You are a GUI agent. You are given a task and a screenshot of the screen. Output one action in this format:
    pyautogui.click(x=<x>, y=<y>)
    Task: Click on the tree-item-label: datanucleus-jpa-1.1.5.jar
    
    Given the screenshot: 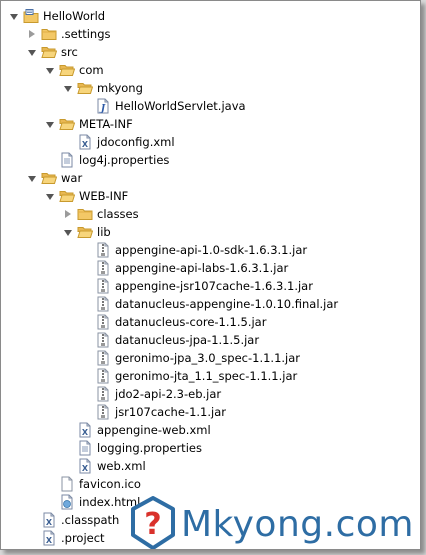 What is the action you would take?
    pyautogui.click(x=187, y=340)
    